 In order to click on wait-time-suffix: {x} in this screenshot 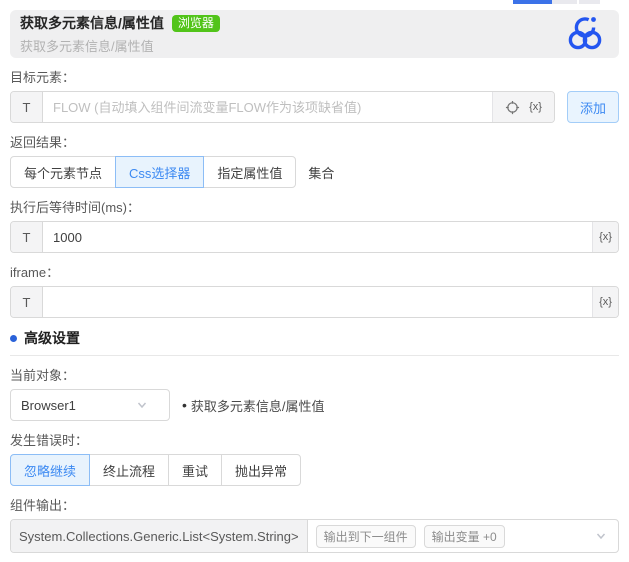, I will do `click(605, 237)`.